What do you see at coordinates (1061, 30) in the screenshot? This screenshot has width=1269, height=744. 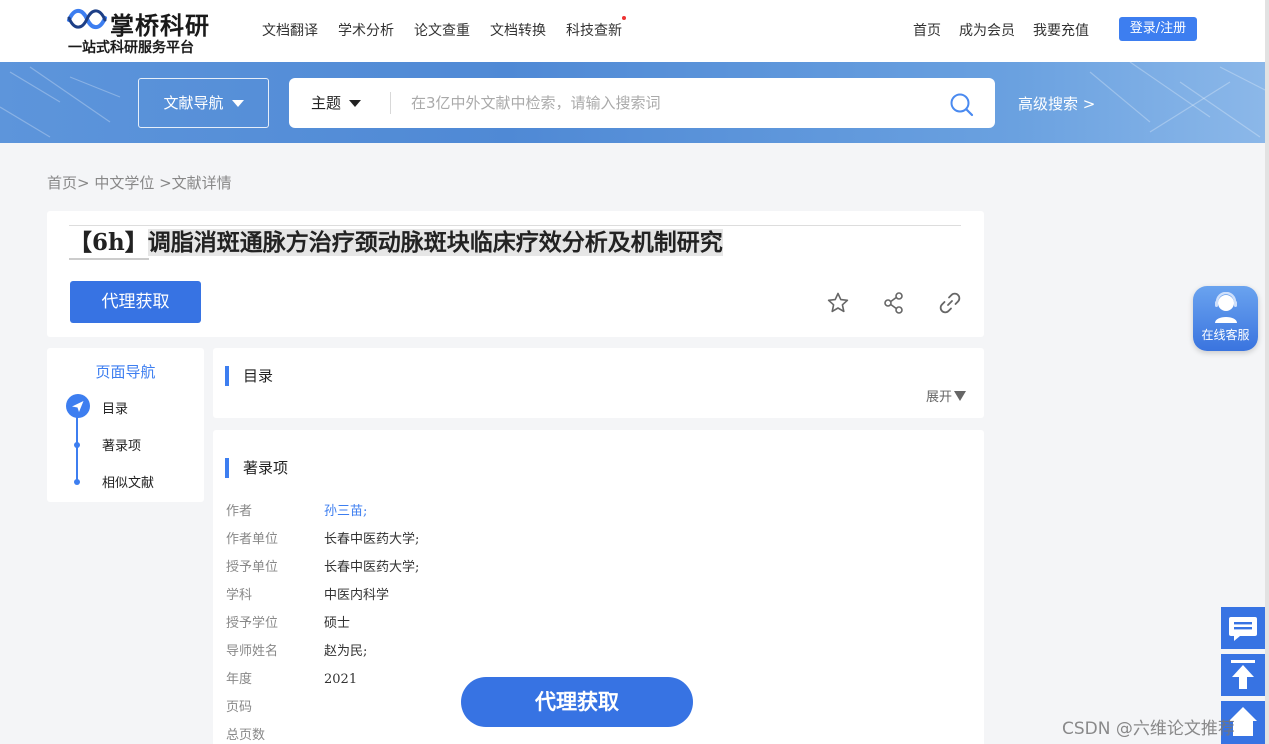 I see `nav-recharge: 我要充值` at bounding box center [1061, 30].